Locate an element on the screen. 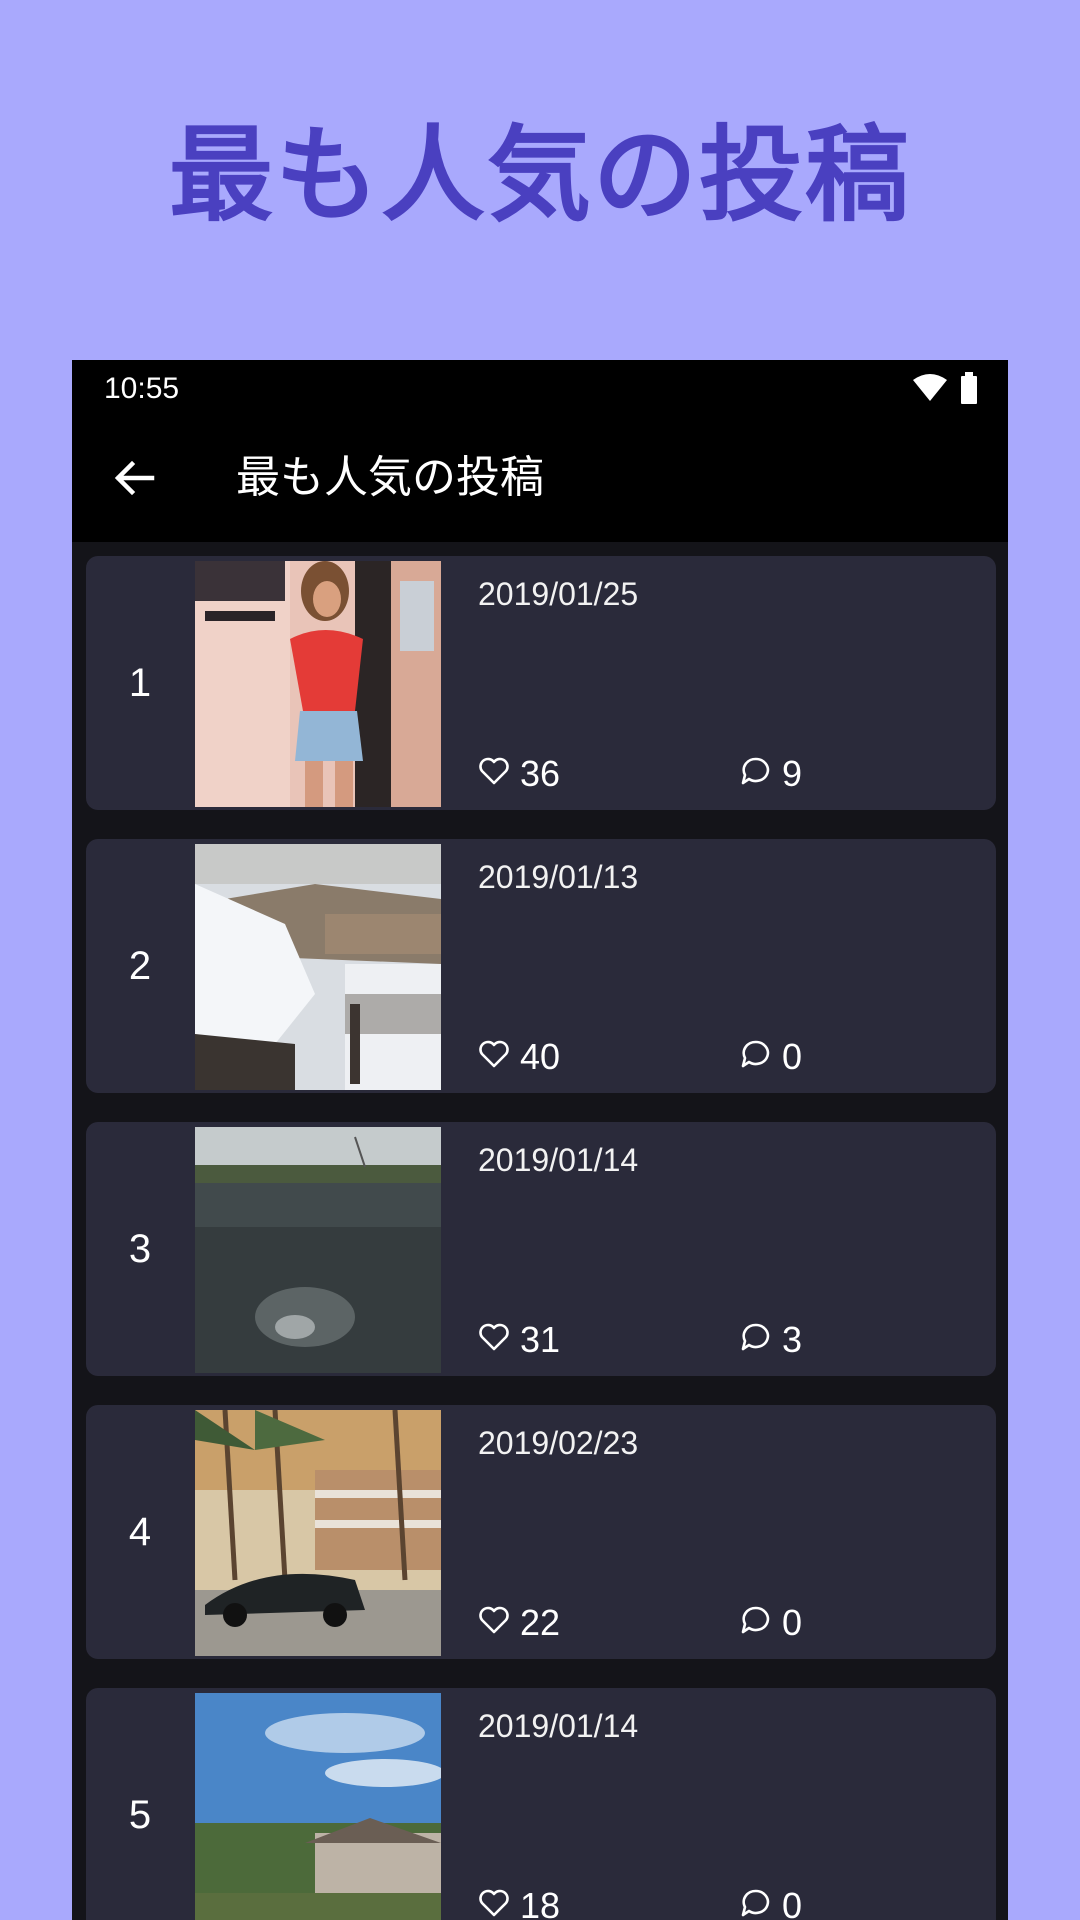  comments-count: 3 is located at coordinates (771, 1340).